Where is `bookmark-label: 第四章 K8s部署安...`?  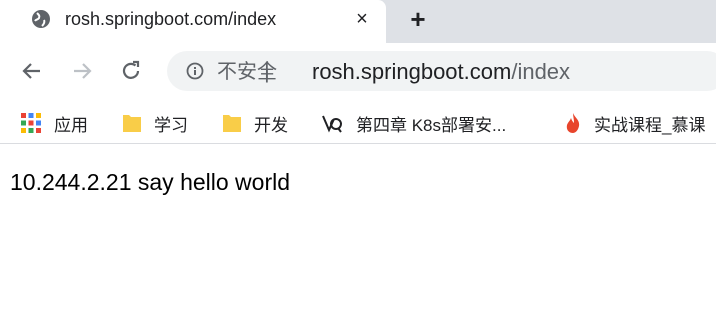
bookmark-label: 第四章 K8s部署安... is located at coordinates (431, 125).